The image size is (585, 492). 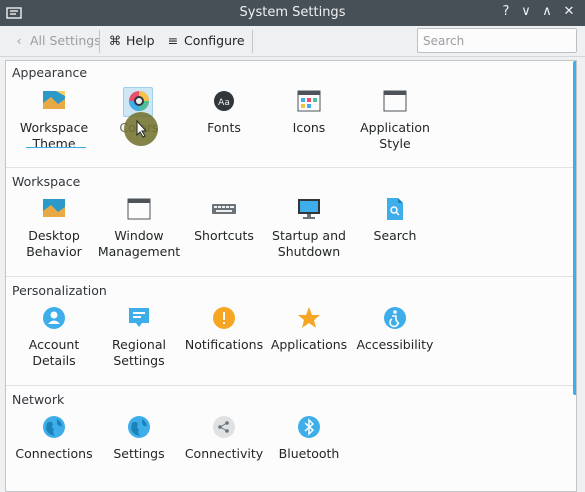 I want to click on menu-icon: ≡, so click(x=173, y=40).